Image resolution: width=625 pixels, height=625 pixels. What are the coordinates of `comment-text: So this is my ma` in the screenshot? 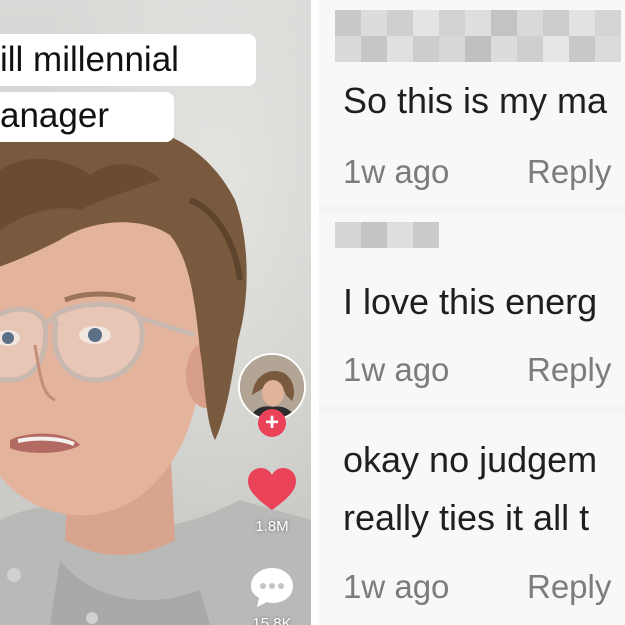 It's located at (475, 100).